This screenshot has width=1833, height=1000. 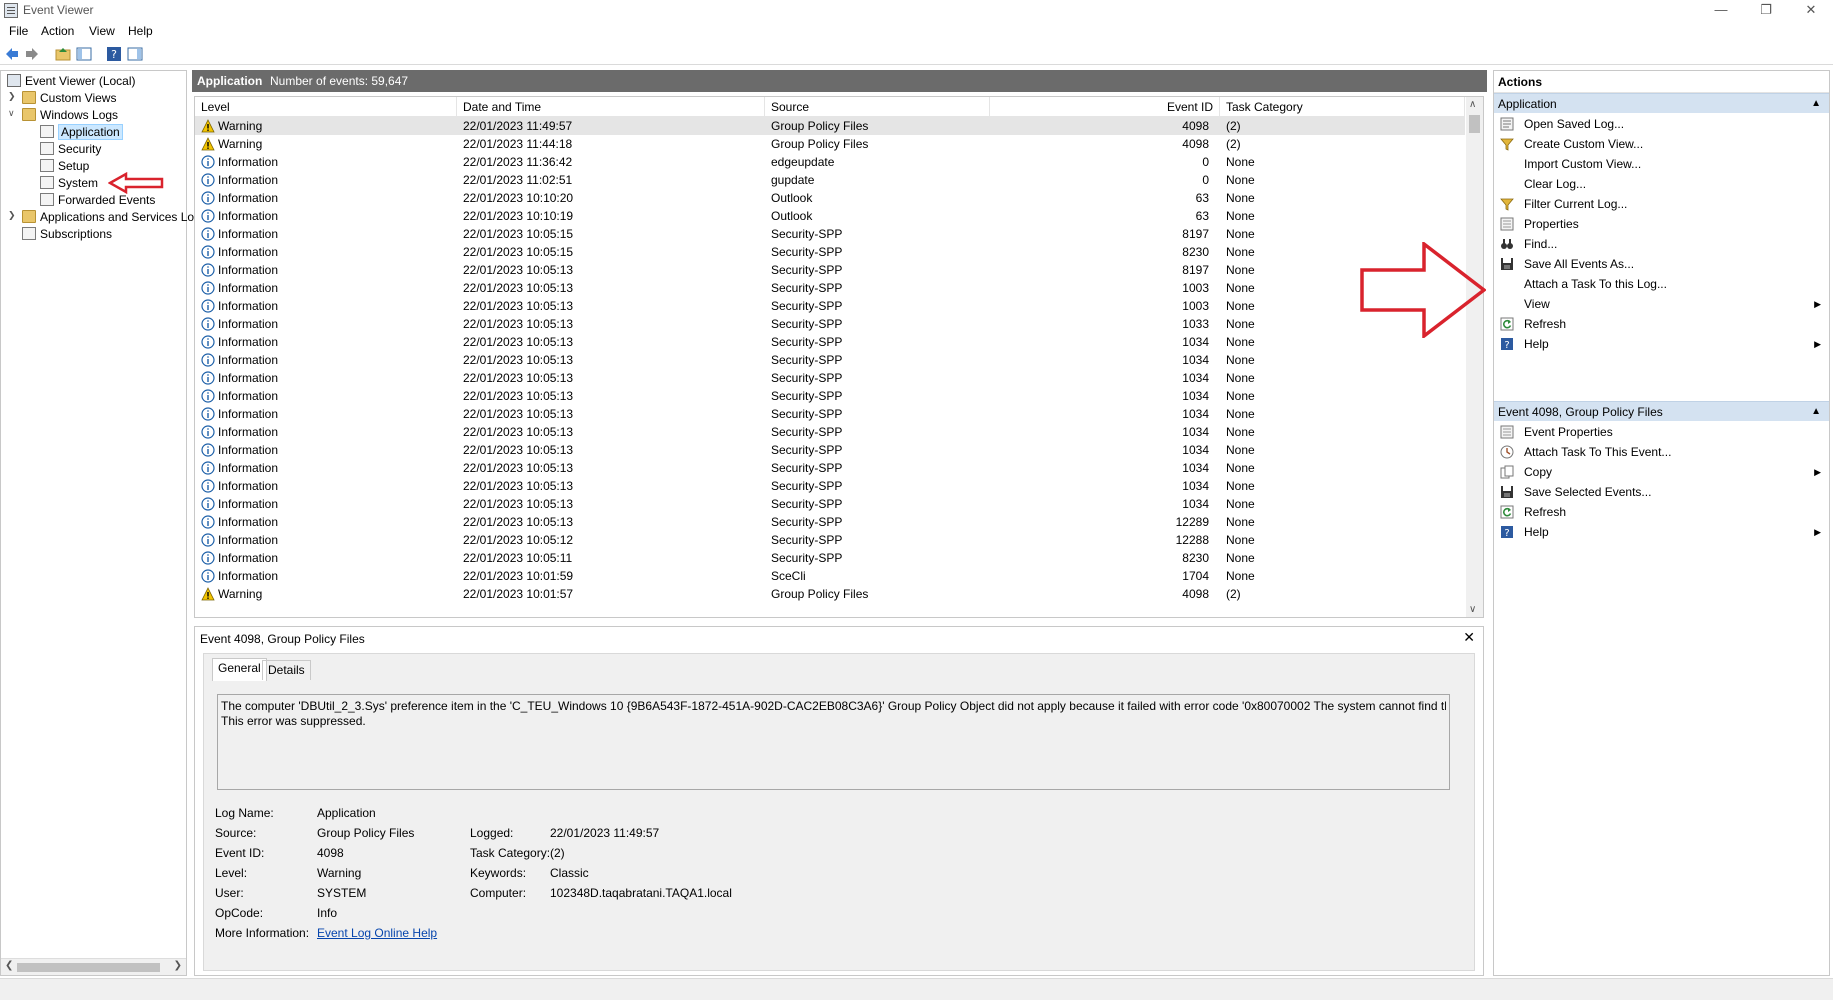 I want to click on event-log-online-help-link: Event Log Online Help, so click(x=377, y=933).